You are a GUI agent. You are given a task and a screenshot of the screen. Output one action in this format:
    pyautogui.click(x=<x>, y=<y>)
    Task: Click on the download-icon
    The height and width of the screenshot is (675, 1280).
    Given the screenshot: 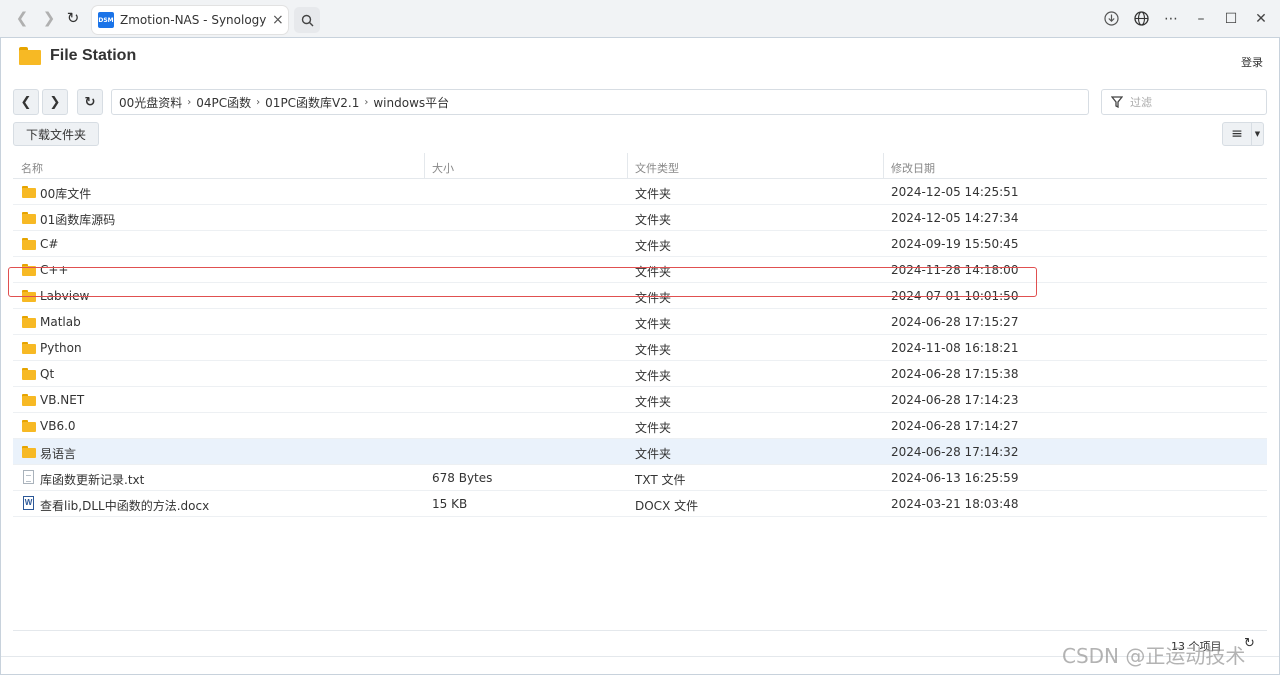 What is the action you would take?
    pyautogui.click(x=1111, y=19)
    